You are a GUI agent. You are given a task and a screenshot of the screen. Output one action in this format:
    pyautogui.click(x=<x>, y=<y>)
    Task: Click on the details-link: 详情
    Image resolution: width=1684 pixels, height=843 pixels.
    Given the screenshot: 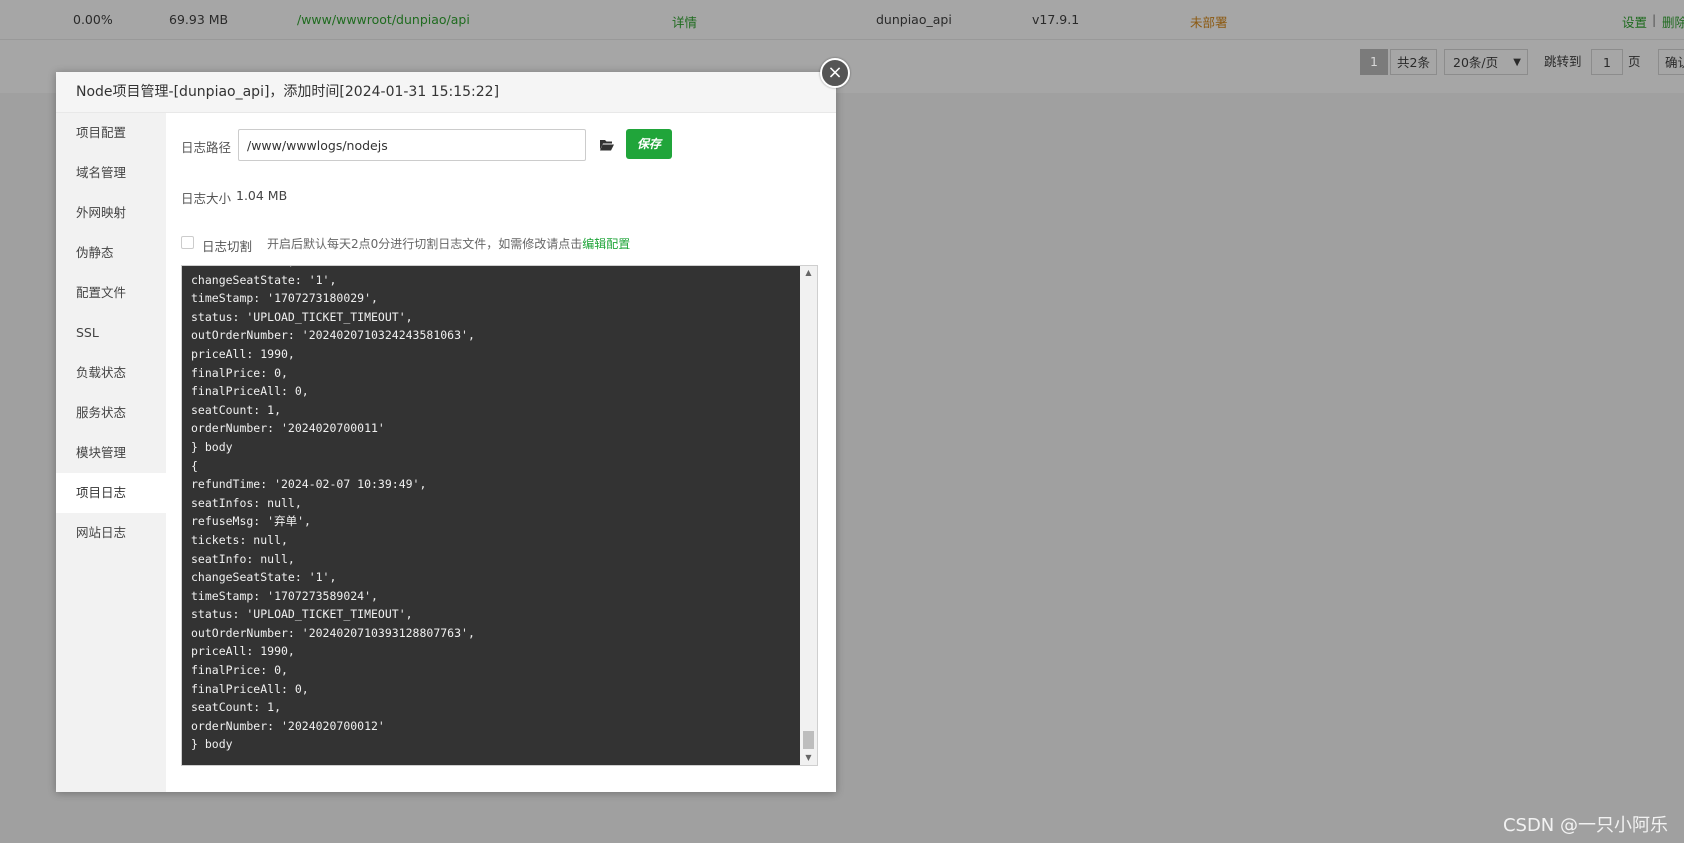 What is the action you would take?
    pyautogui.click(x=684, y=21)
    